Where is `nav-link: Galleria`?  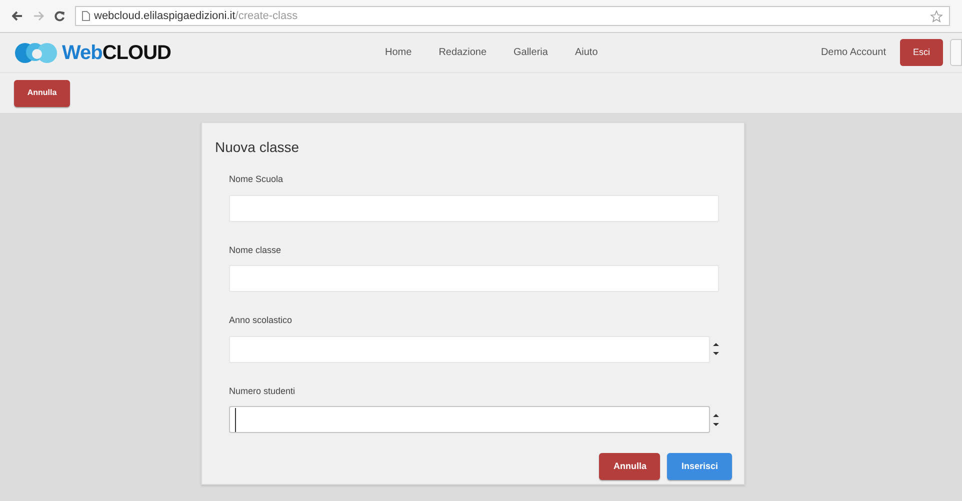 nav-link: Galleria is located at coordinates (531, 52).